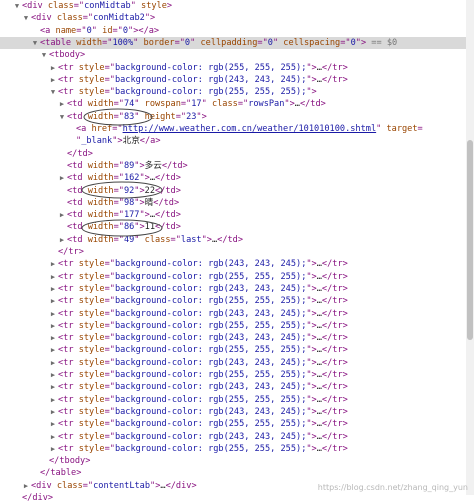 This screenshot has width=474, height=504. What do you see at coordinates (233, 31) in the screenshot?
I see `dom-node-row: <a name="0" id="0"></a>` at bounding box center [233, 31].